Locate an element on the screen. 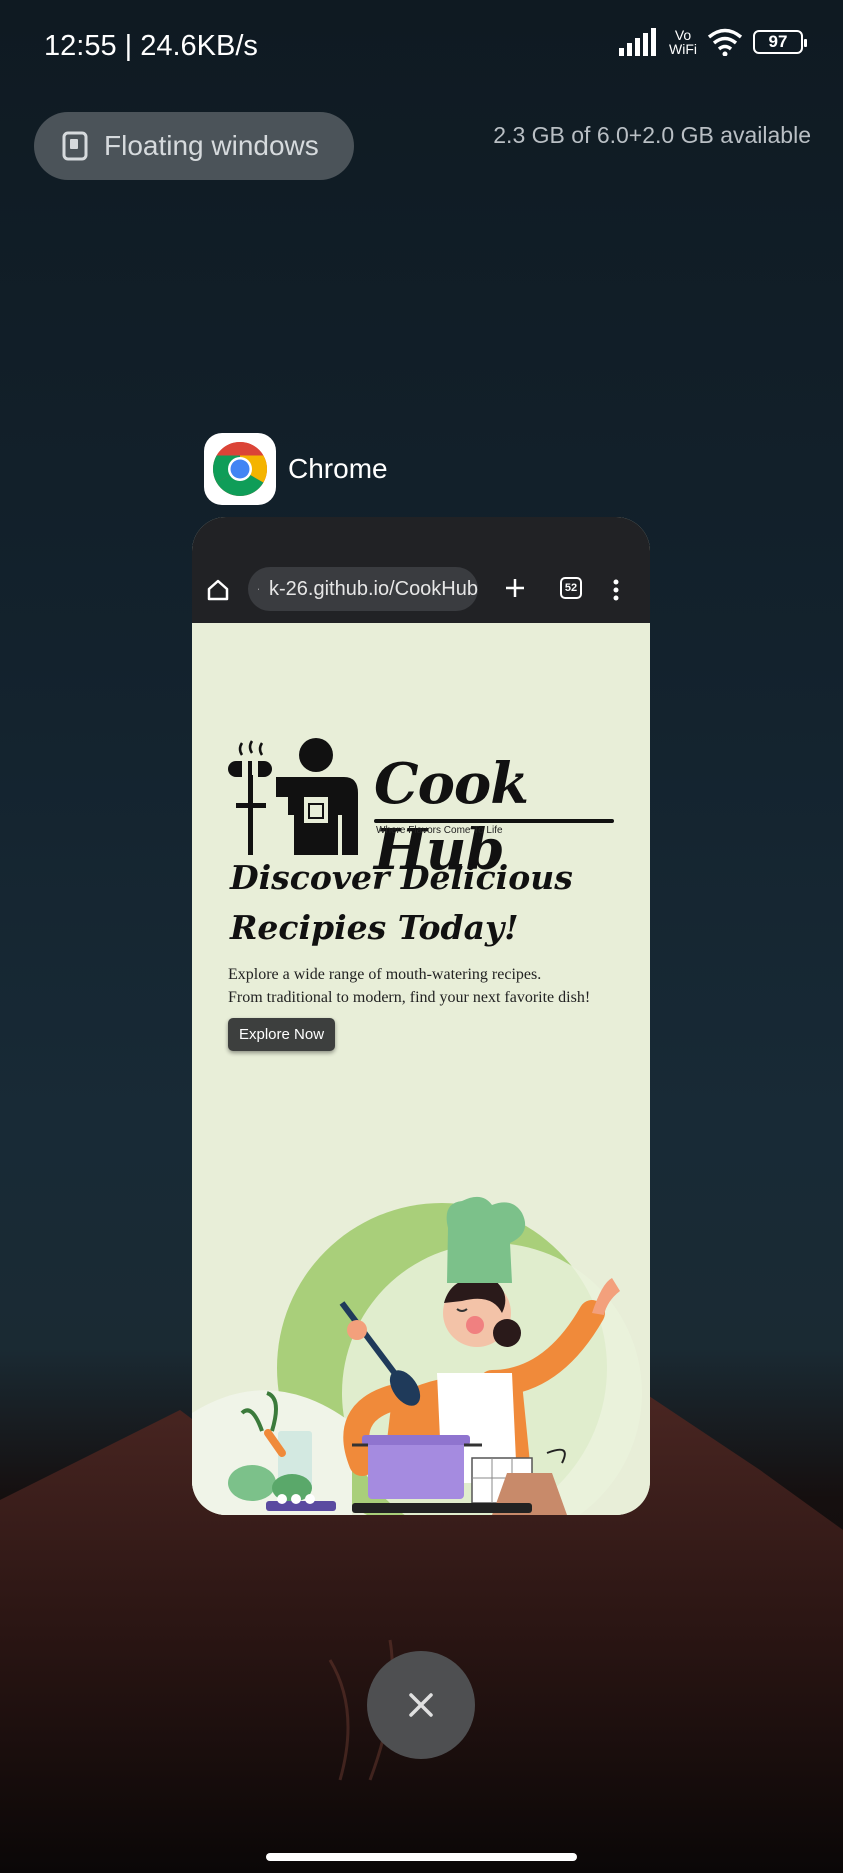  chef-logo-icon is located at coordinates (293, 796).